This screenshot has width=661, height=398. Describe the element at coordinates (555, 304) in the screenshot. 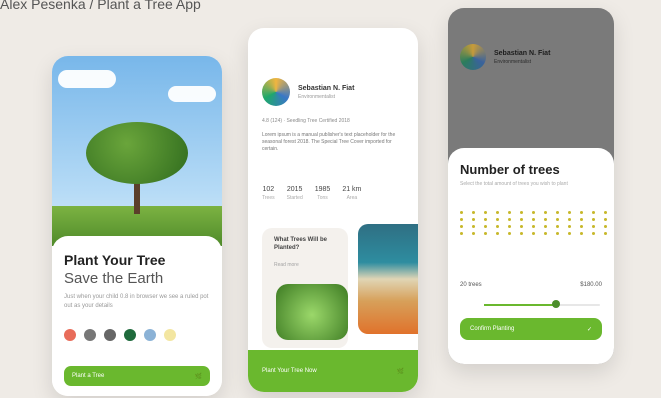

I see `slider-knob` at that location.